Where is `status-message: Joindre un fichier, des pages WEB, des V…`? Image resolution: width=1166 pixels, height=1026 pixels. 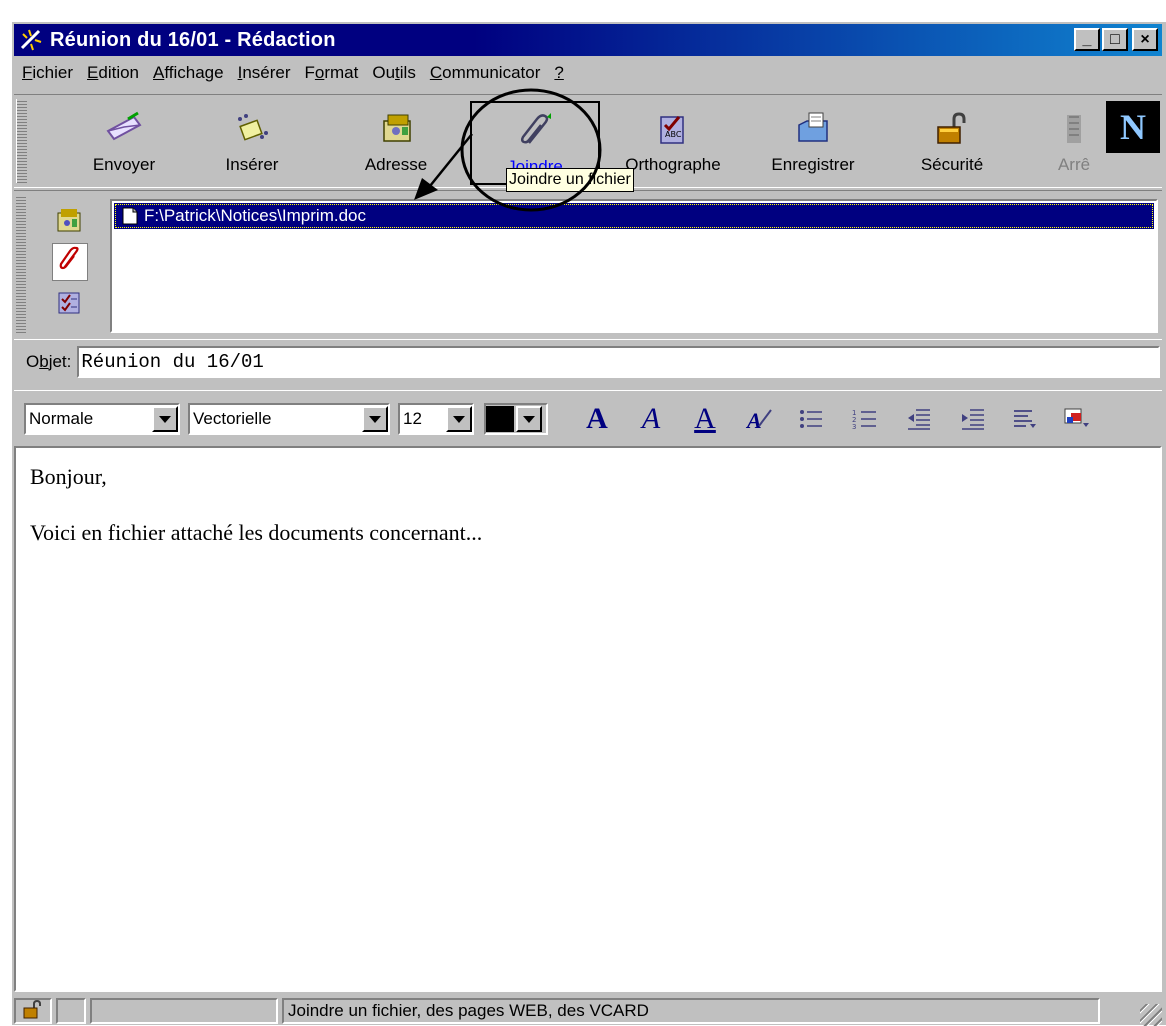 status-message: Joindre un fichier, des pages WEB, des V… is located at coordinates (691, 1011).